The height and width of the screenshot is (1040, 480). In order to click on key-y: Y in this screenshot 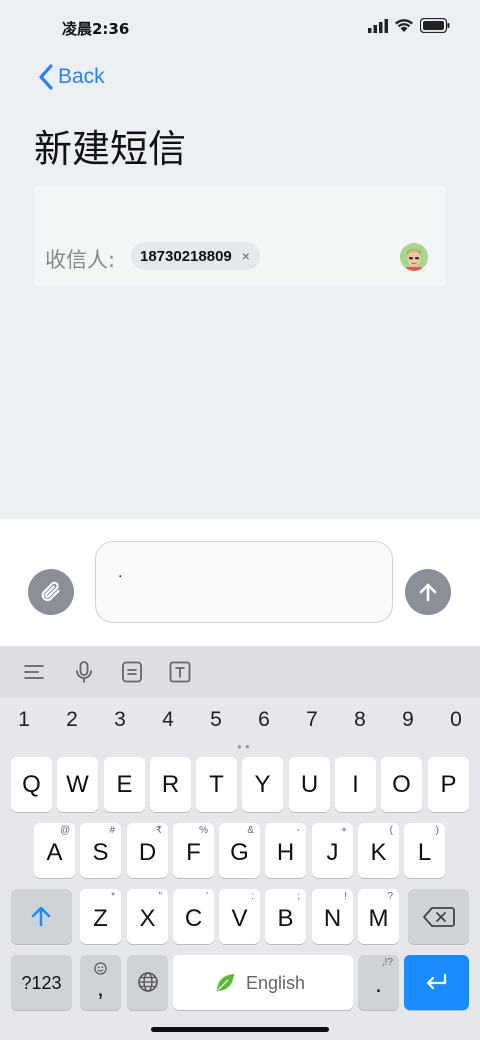, I will do `click(262, 784)`.